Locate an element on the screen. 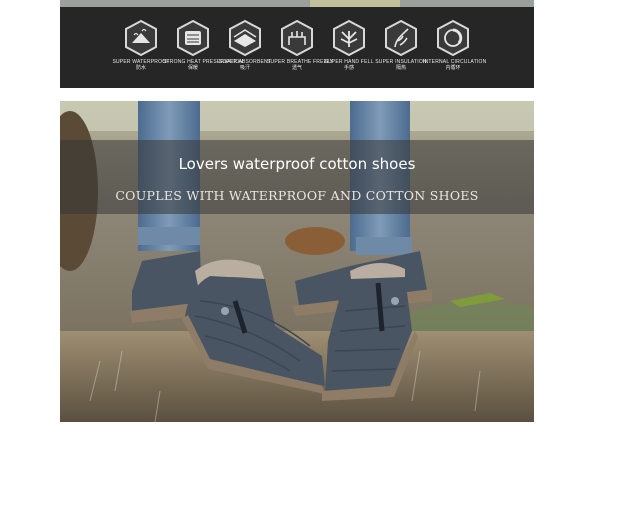 The image size is (639, 507). feature-cn: 吸汗 is located at coordinates (244, 68).